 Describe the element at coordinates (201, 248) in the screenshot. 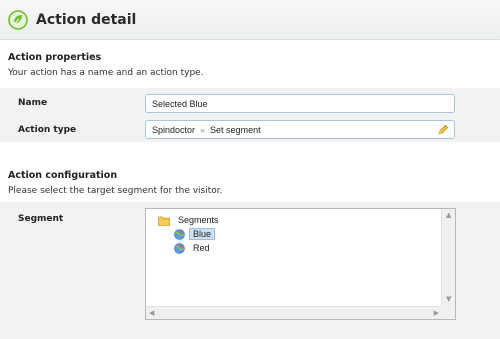

I see `tree-node-label: Red` at that location.